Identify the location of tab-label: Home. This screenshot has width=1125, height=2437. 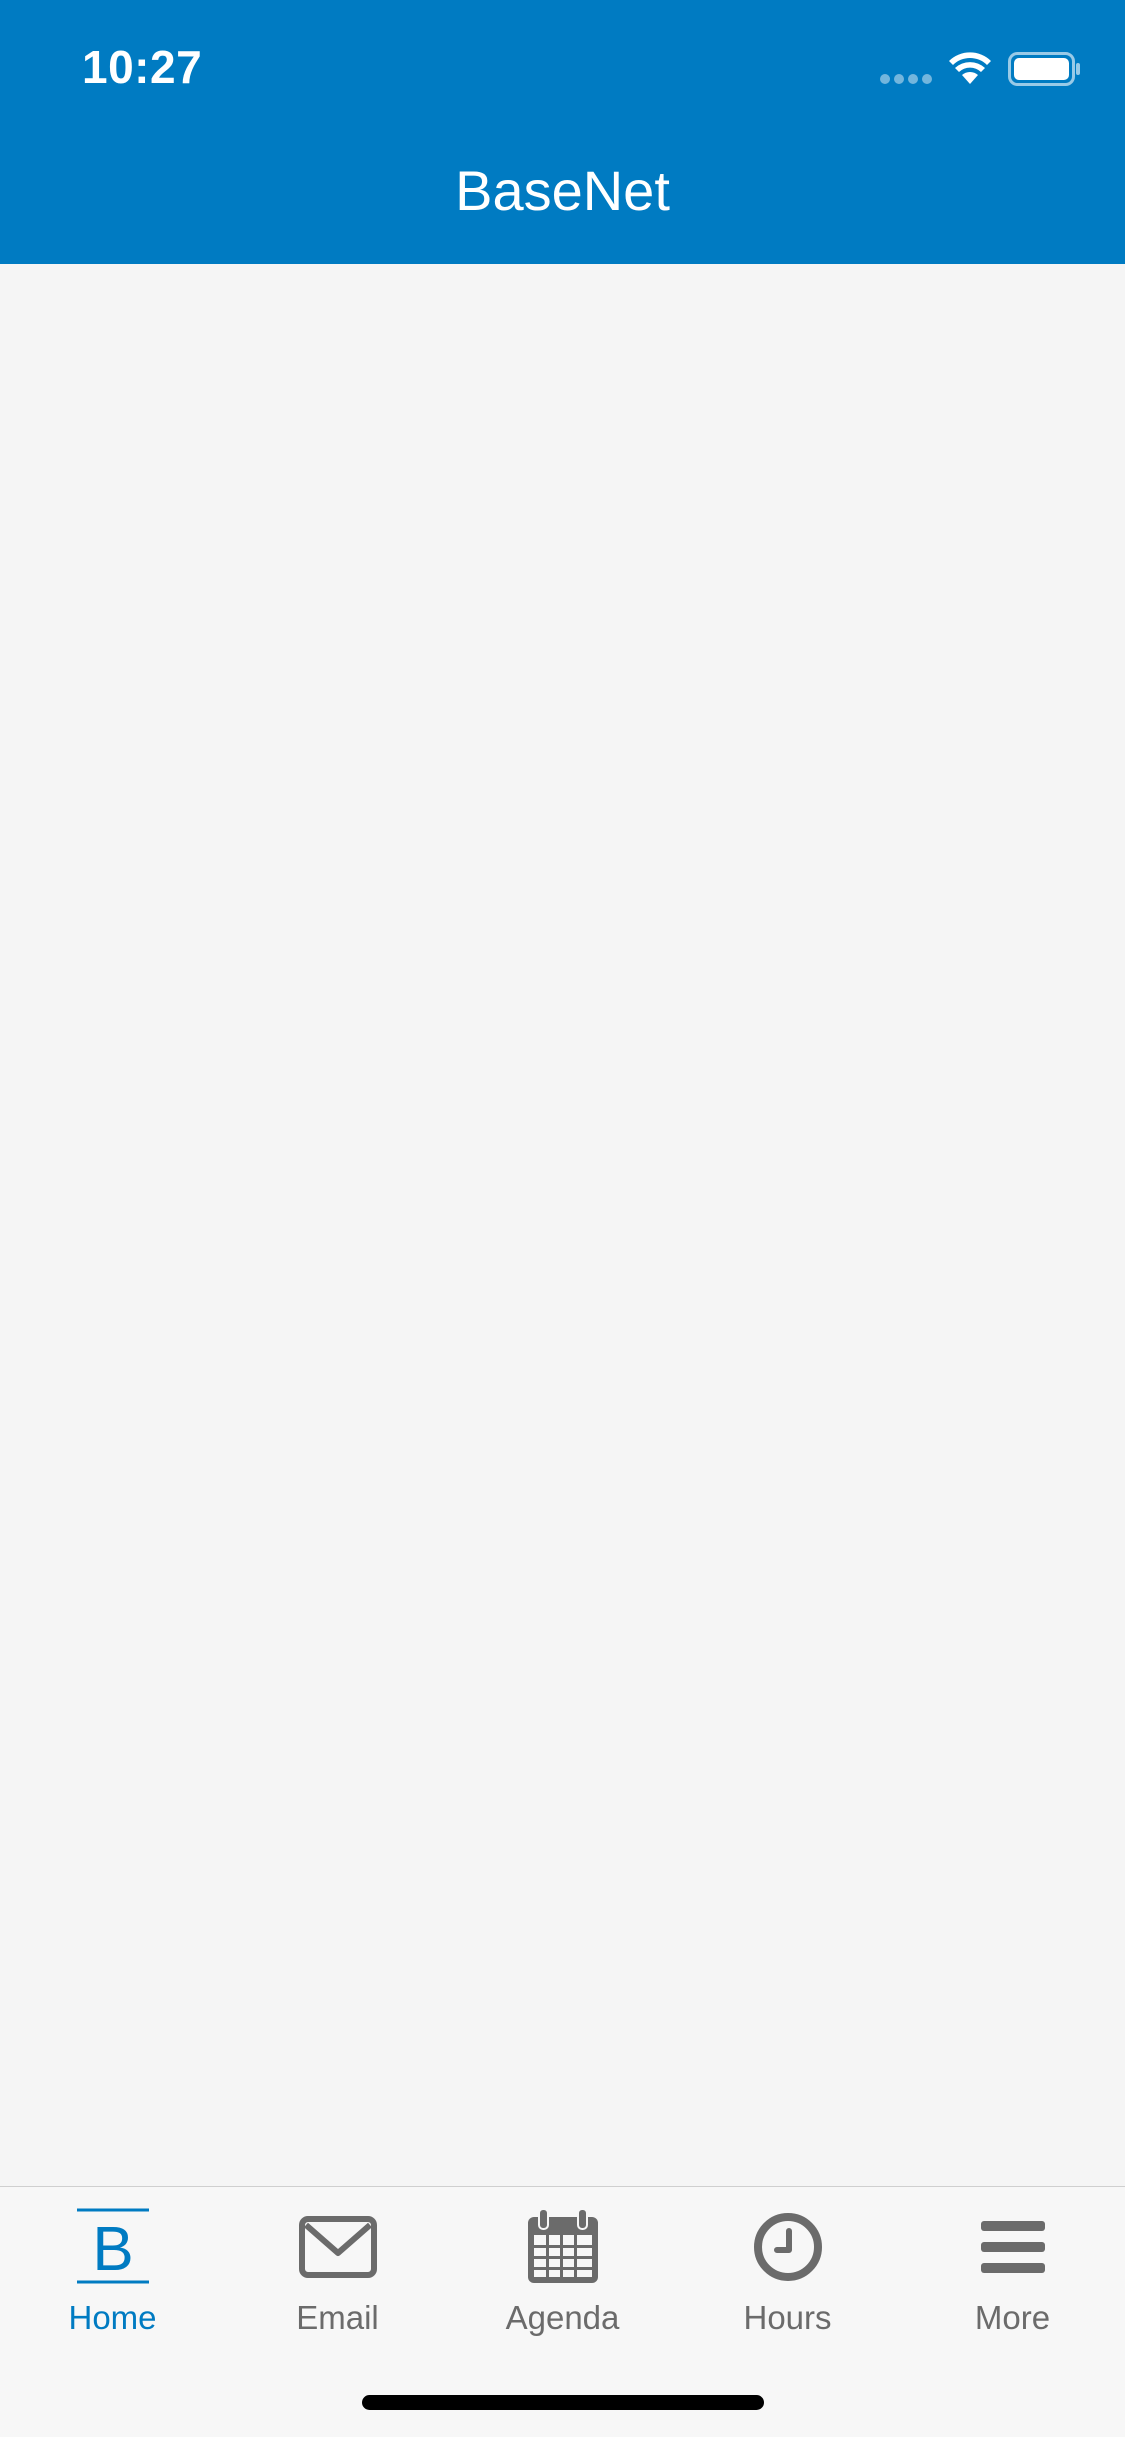
(112, 2317).